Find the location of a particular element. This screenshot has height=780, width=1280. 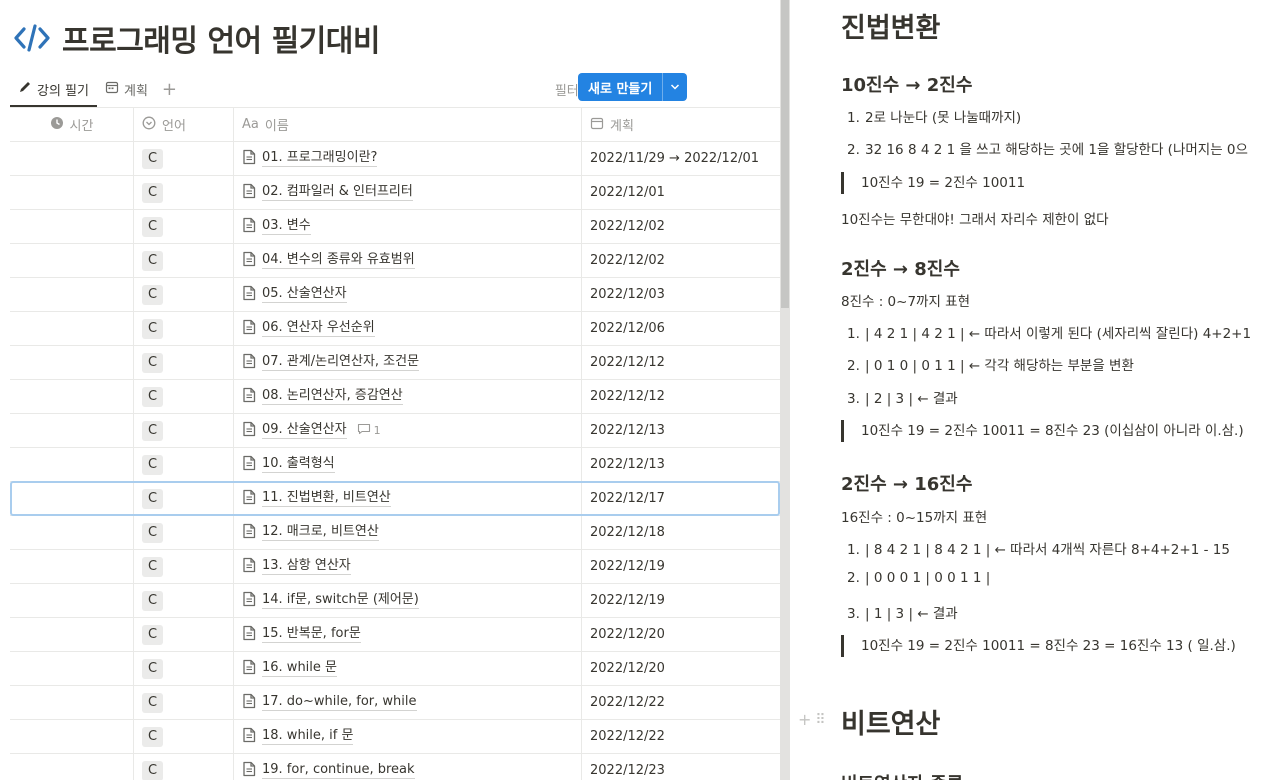

list-item: 3. | 1 | 3 | ← 결과 is located at coordinates (902, 612).